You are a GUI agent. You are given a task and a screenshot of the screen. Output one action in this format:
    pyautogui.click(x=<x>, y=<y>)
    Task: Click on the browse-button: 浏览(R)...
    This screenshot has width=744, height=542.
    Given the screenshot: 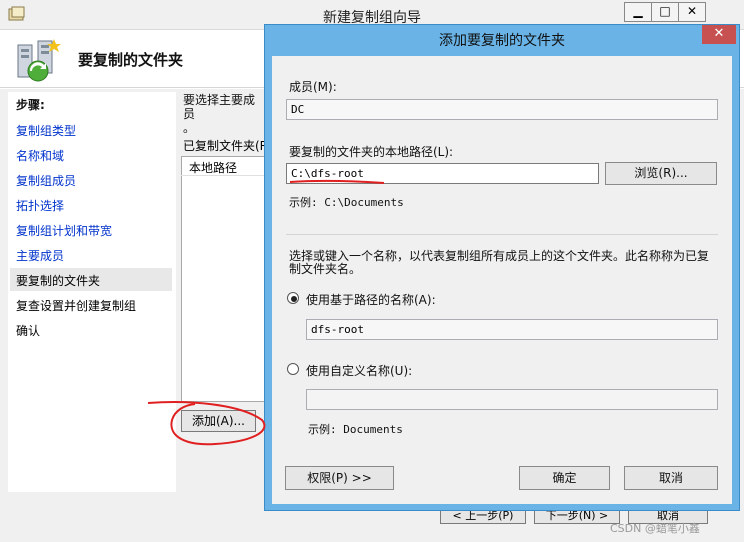 What is the action you would take?
    pyautogui.click(x=661, y=173)
    